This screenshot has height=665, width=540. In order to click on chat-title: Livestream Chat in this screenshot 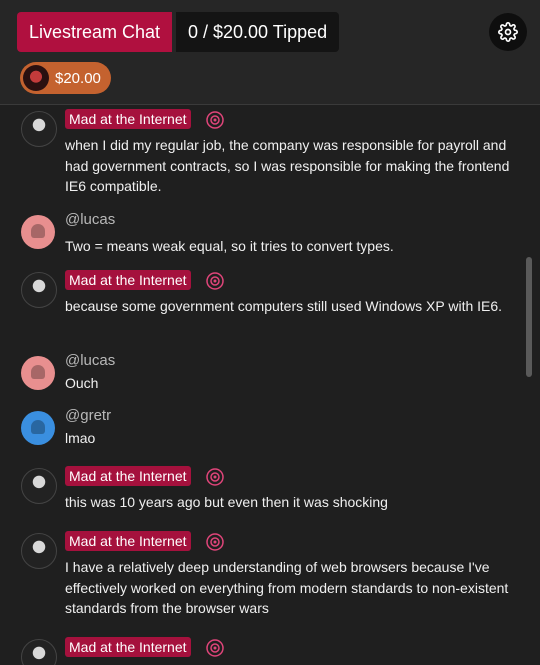, I will do `click(95, 32)`.